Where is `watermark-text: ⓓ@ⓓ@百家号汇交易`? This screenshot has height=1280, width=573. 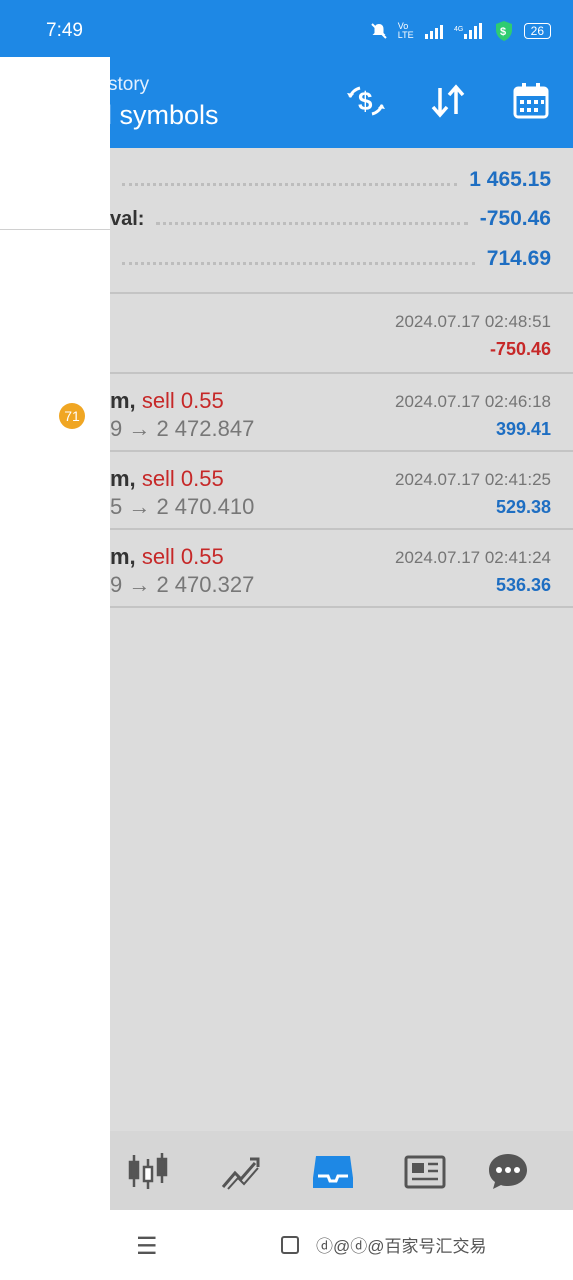 watermark-text: ⓓ@ⓓ@百家号汇交易 is located at coordinates (401, 1246).